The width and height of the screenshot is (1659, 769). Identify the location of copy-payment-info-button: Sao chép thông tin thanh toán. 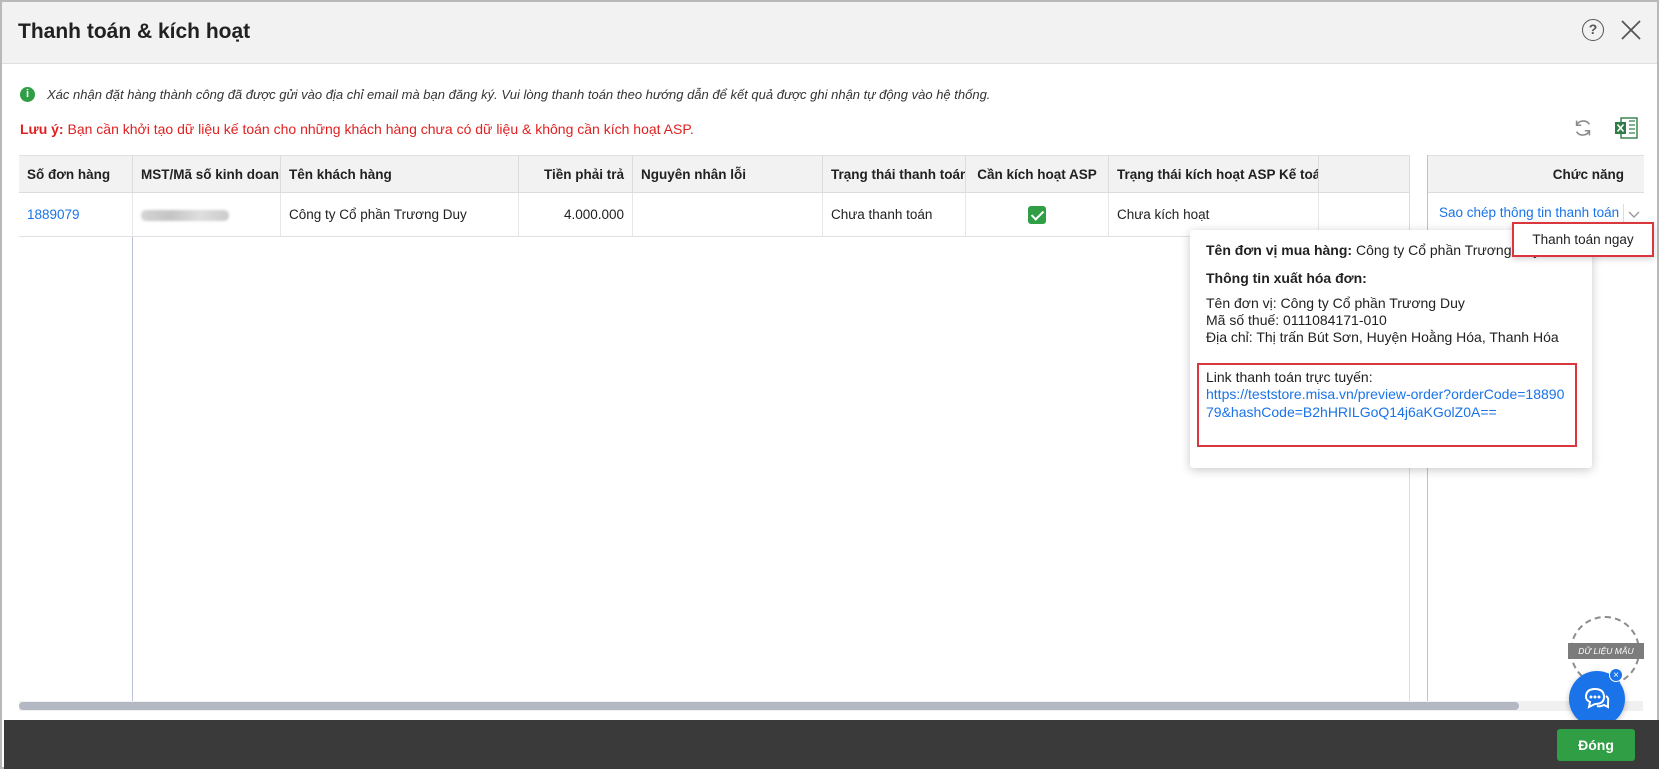
(1529, 212).